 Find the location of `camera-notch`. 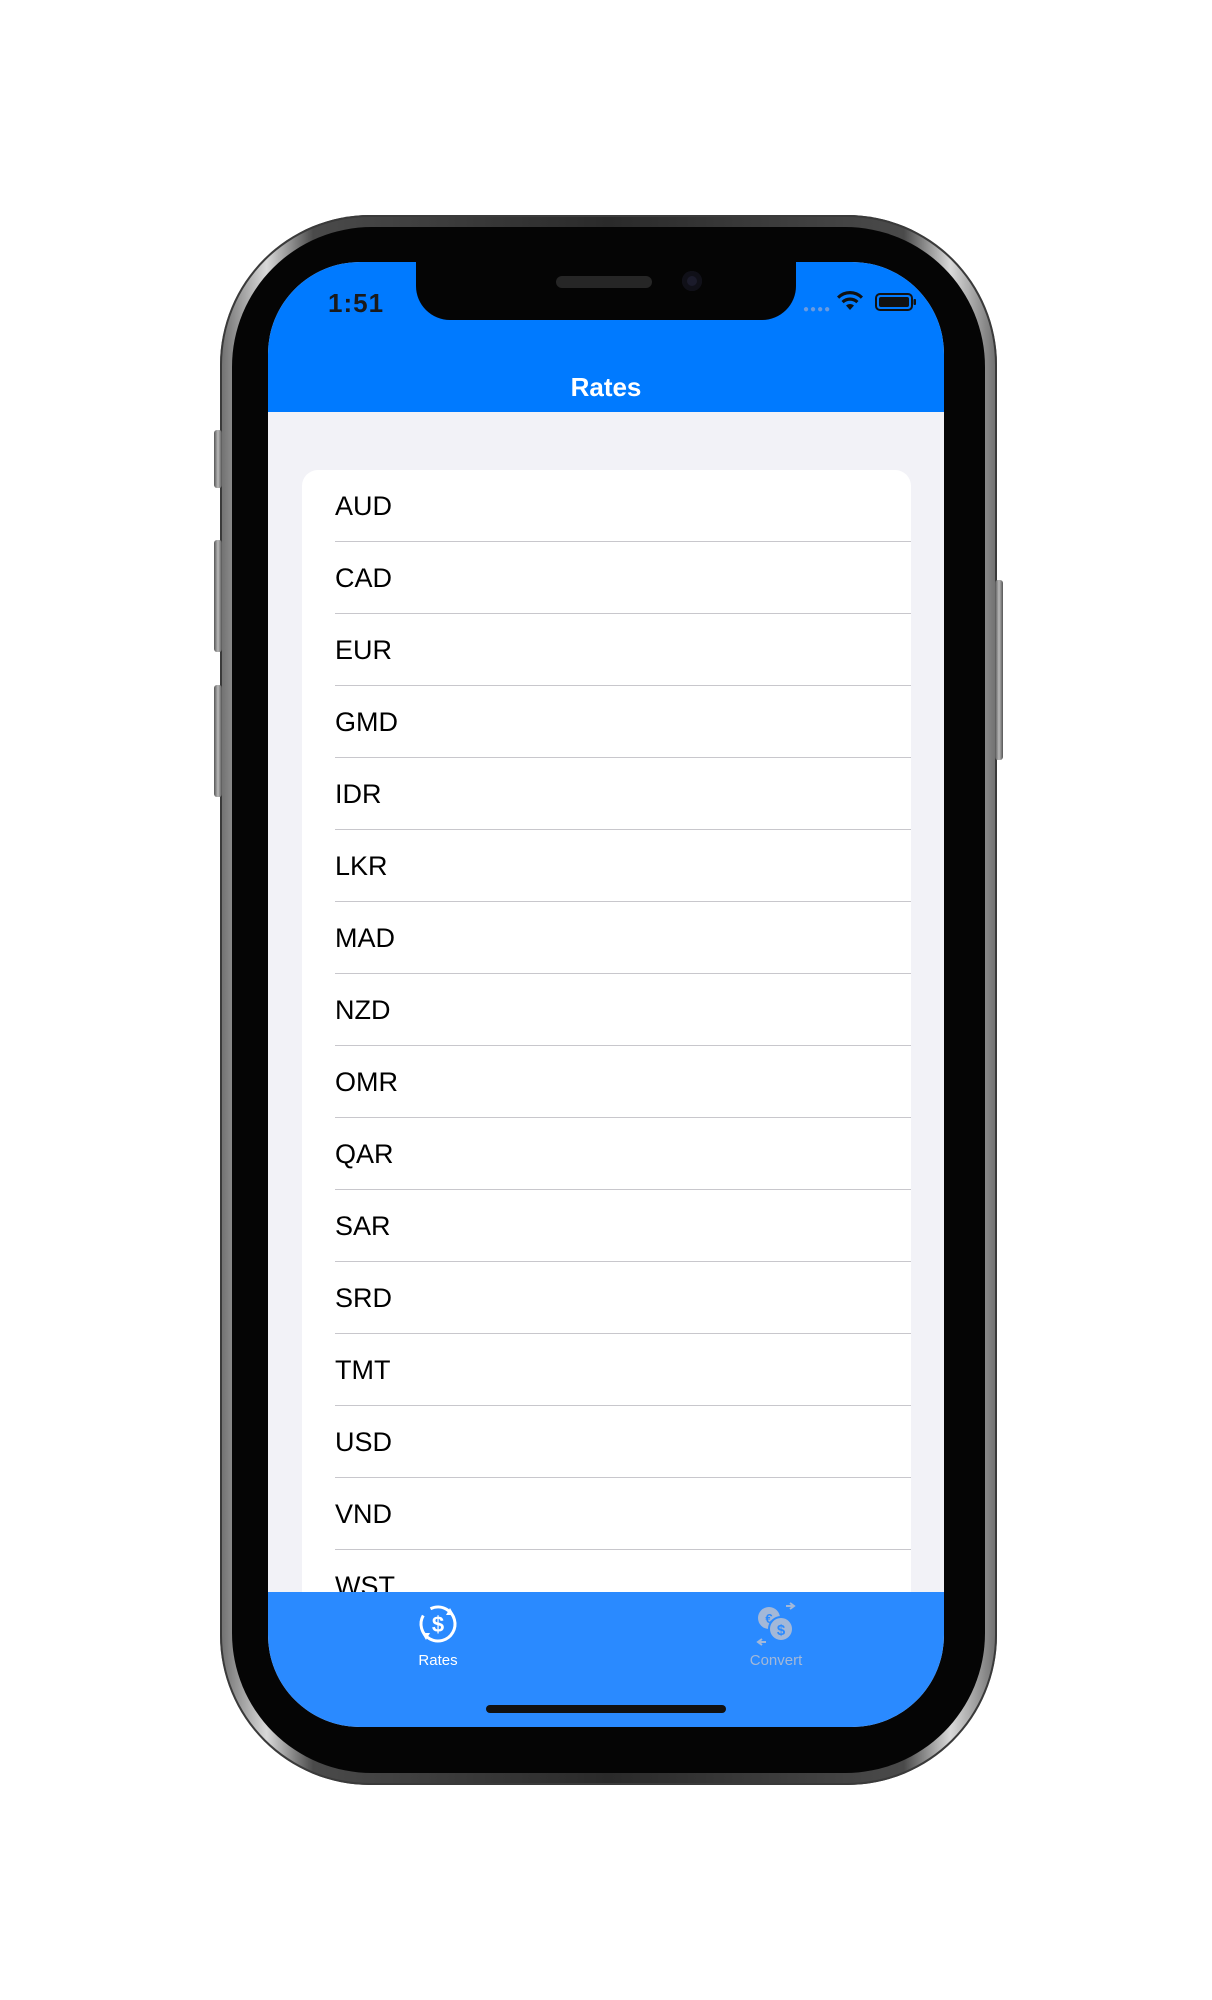

camera-notch is located at coordinates (606, 291).